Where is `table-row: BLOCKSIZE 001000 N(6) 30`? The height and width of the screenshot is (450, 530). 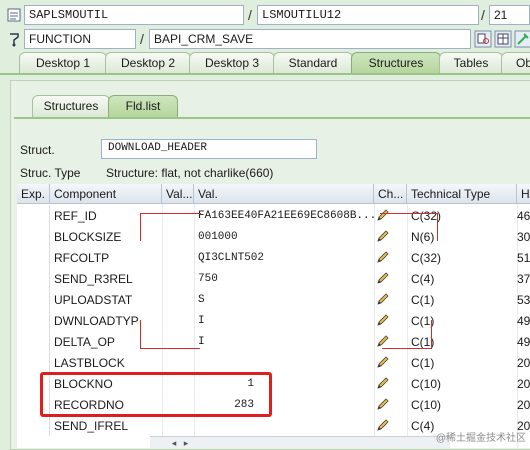
table-row: BLOCKSIZE 001000 N(6) 30 is located at coordinates (273, 236).